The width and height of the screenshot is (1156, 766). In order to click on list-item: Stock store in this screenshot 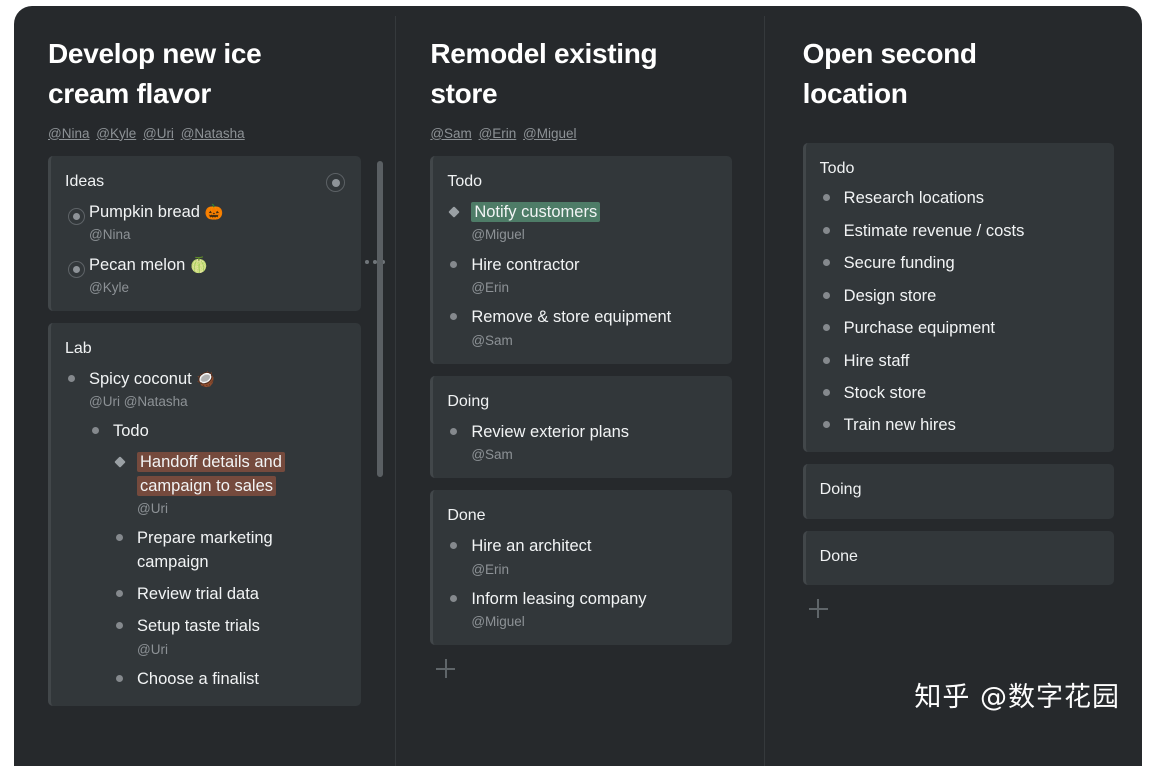, I will do `click(959, 393)`.